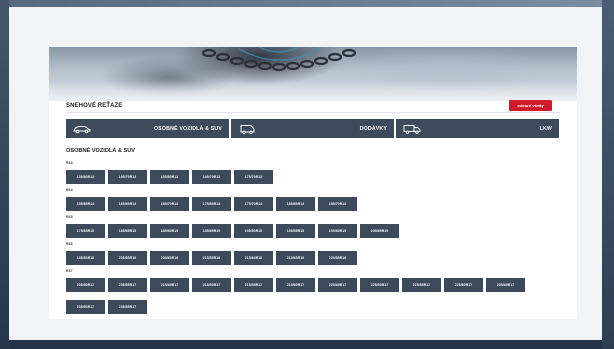 The width and height of the screenshot is (614, 349). I want to click on size-button: 175/70R14, so click(253, 204).